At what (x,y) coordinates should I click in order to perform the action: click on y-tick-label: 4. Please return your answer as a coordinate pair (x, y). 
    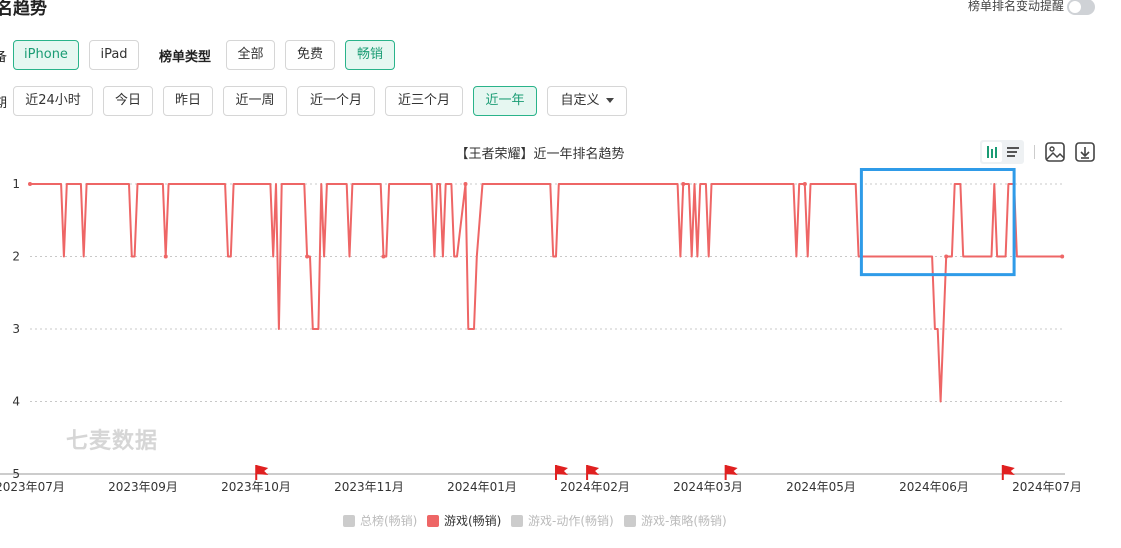
    Looking at the image, I should click on (16, 402).